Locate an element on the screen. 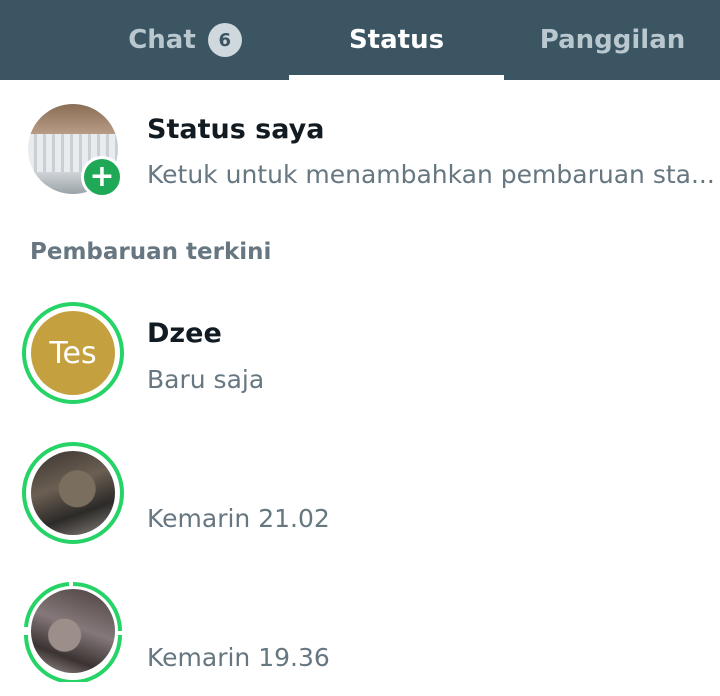 This screenshot has width=720, height=696. tab-chat: Chat 6 is located at coordinates (185, 40).